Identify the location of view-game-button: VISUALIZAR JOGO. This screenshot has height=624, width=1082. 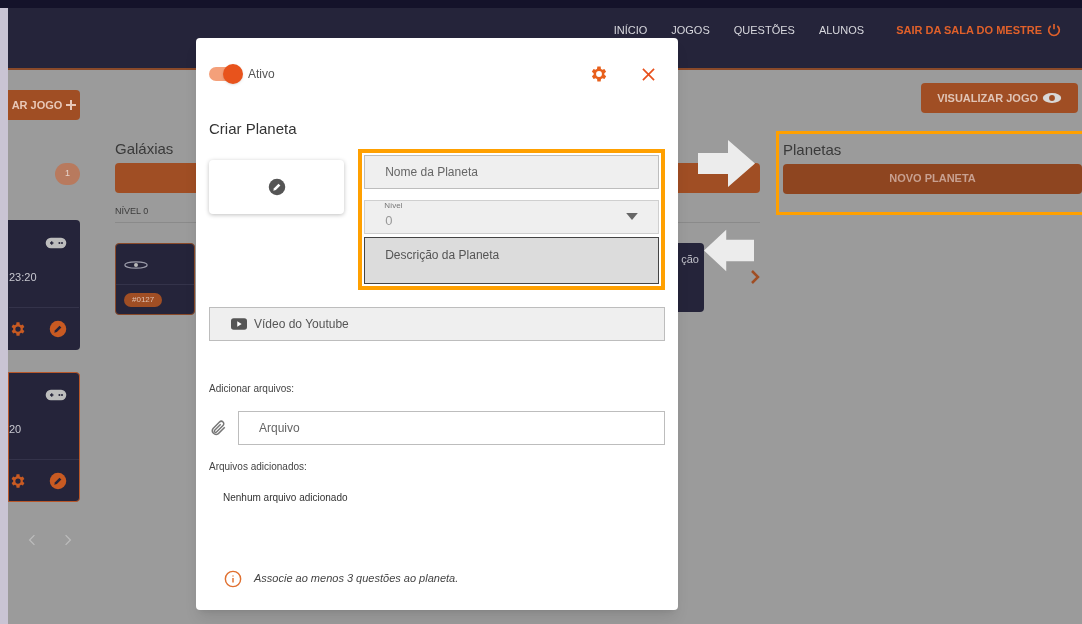
(999, 98).